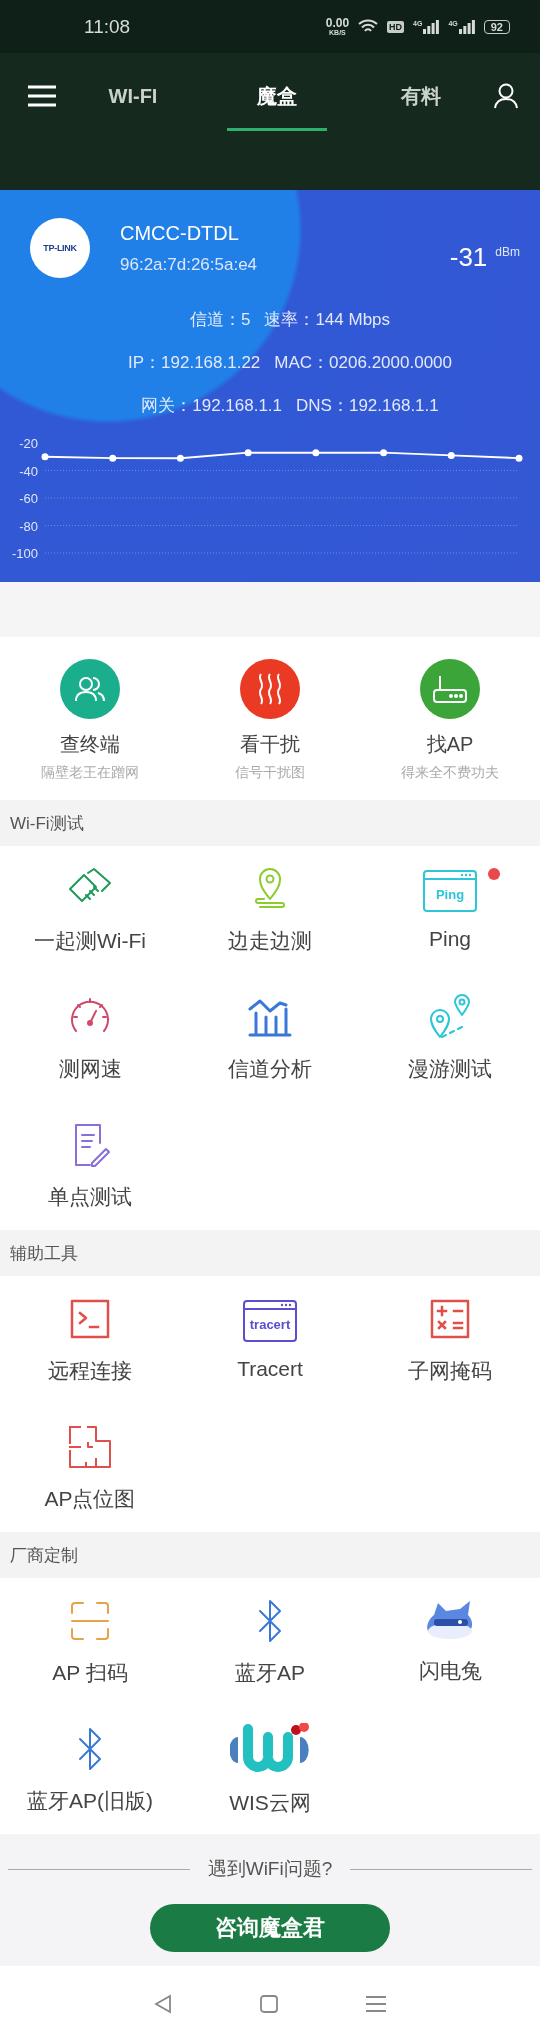  What do you see at coordinates (270, 744) in the screenshot?
I see `feature-title: 看干扰` at bounding box center [270, 744].